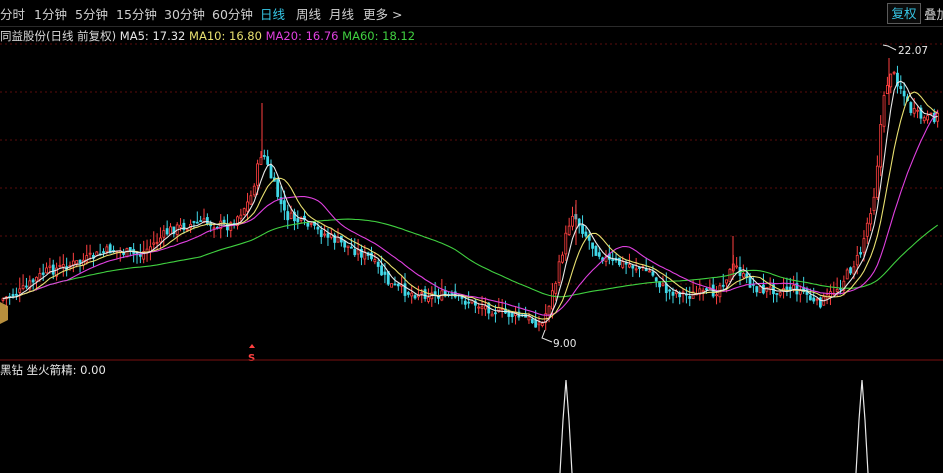 This screenshot has width=943, height=473. What do you see at coordinates (714, 426) in the screenshot?
I see `indicator-spikes` at bounding box center [714, 426].